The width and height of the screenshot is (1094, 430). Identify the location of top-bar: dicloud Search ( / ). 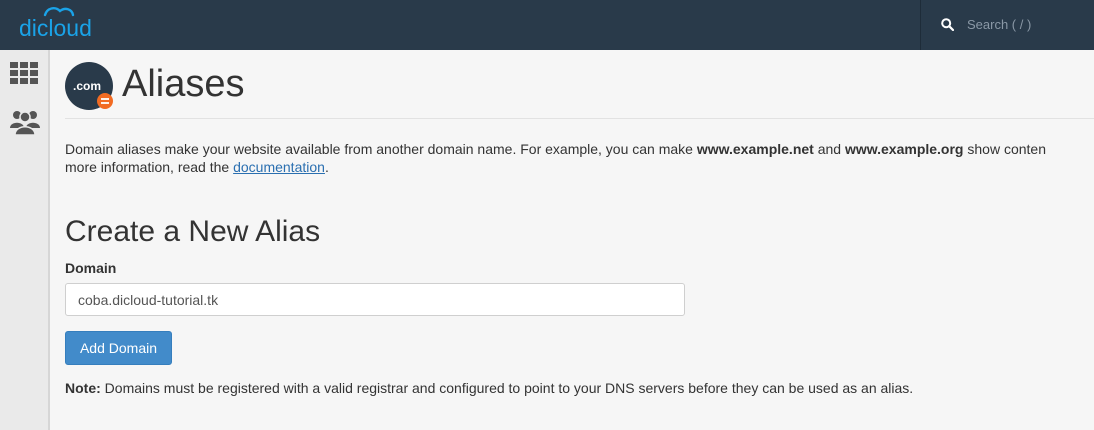
(547, 25).